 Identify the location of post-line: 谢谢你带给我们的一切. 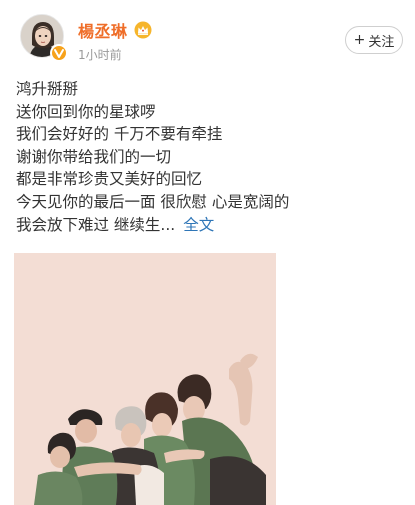
(94, 156).